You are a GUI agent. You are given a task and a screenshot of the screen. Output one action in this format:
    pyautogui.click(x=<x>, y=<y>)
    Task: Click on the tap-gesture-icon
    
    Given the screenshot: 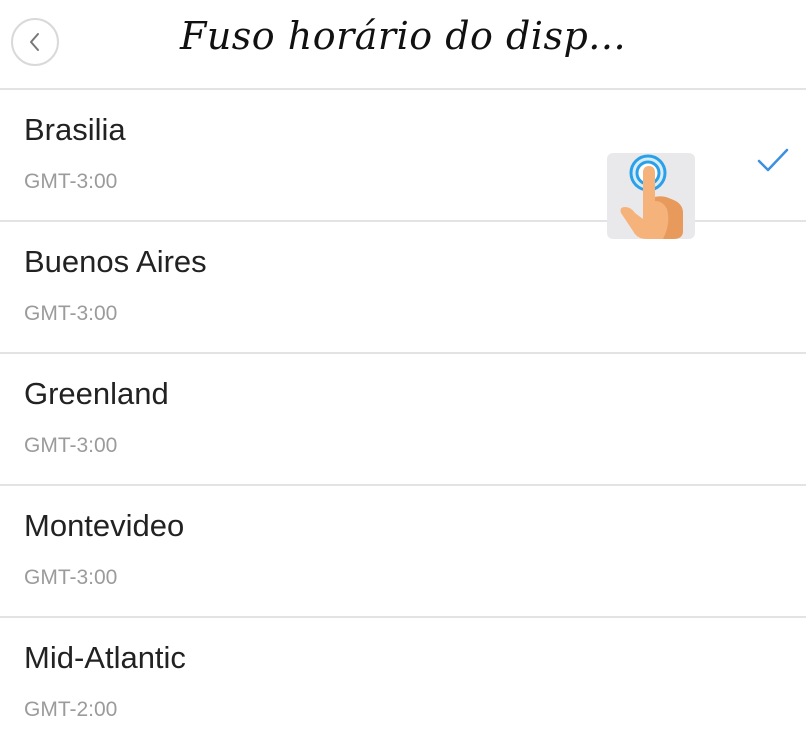 What is the action you would take?
    pyautogui.click(x=651, y=196)
    